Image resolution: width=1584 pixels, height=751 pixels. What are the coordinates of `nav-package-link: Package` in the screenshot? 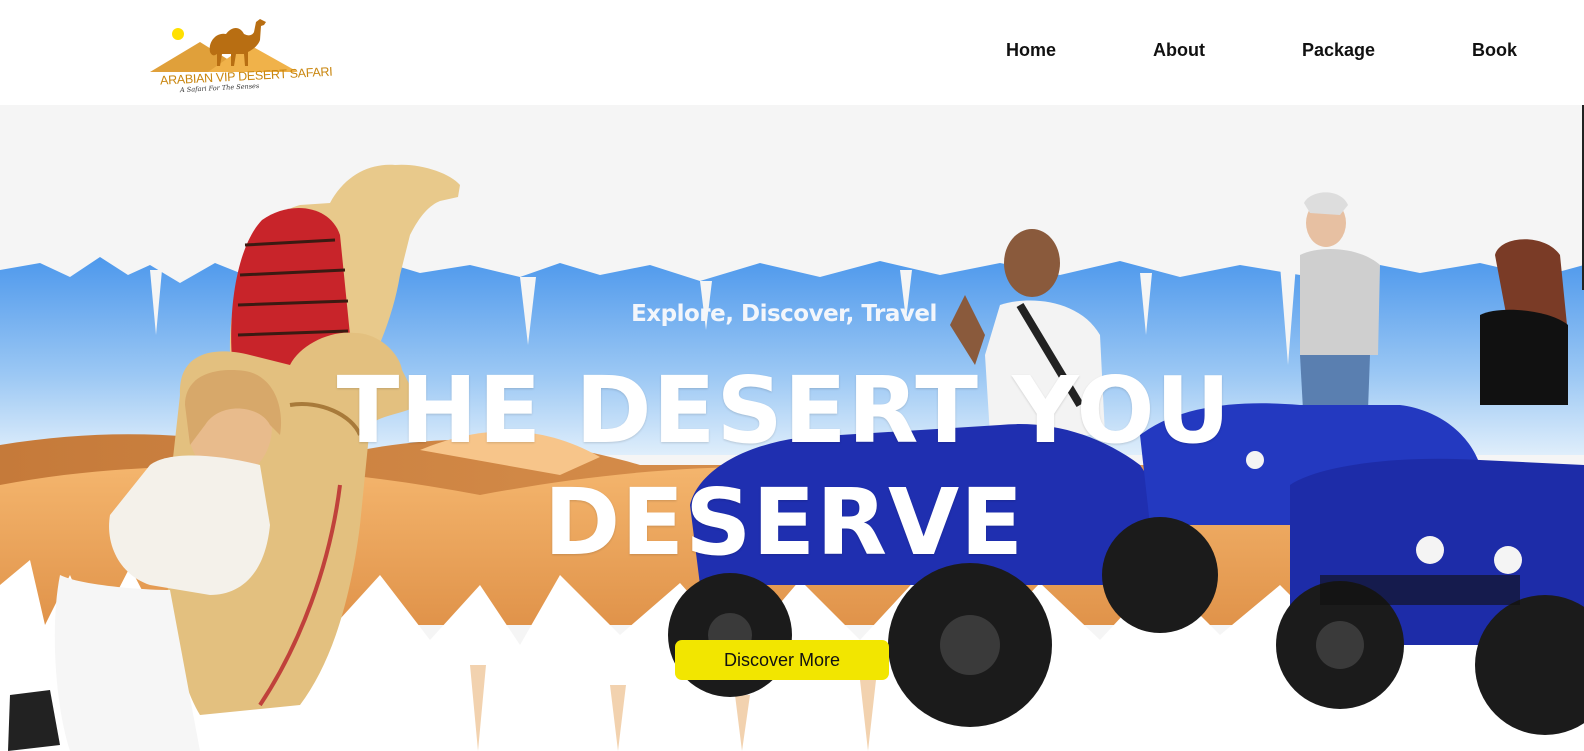 It's located at (1338, 50).